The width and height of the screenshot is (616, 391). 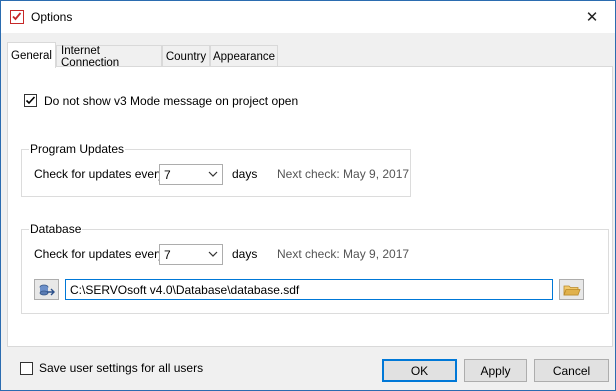 I want to click on ok-button: OK, so click(x=419, y=370).